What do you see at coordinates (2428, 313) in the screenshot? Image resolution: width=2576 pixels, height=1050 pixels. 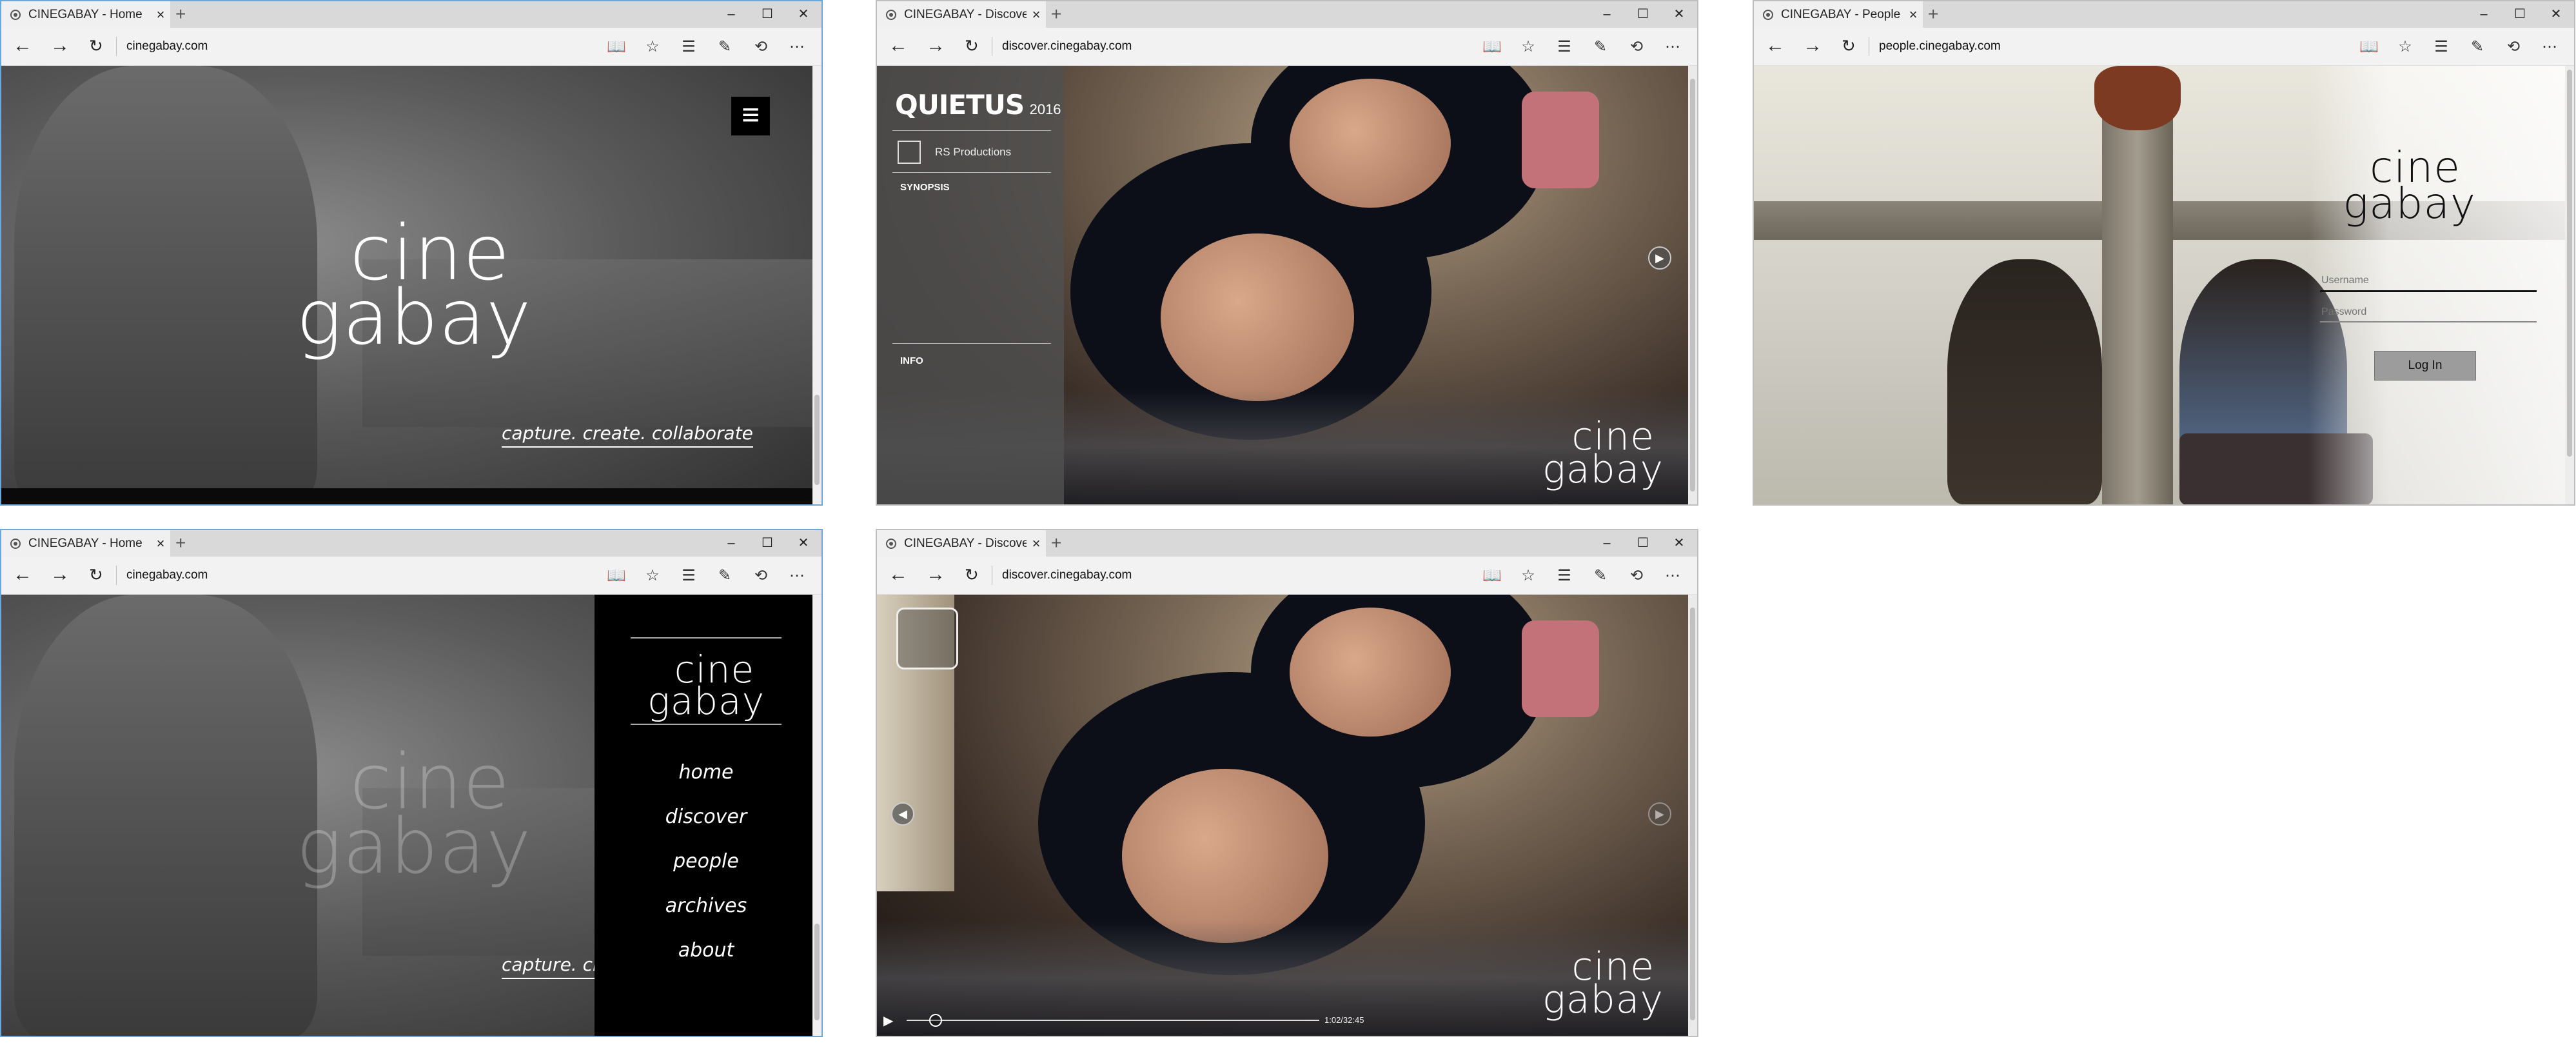 I see `password-input` at bounding box center [2428, 313].